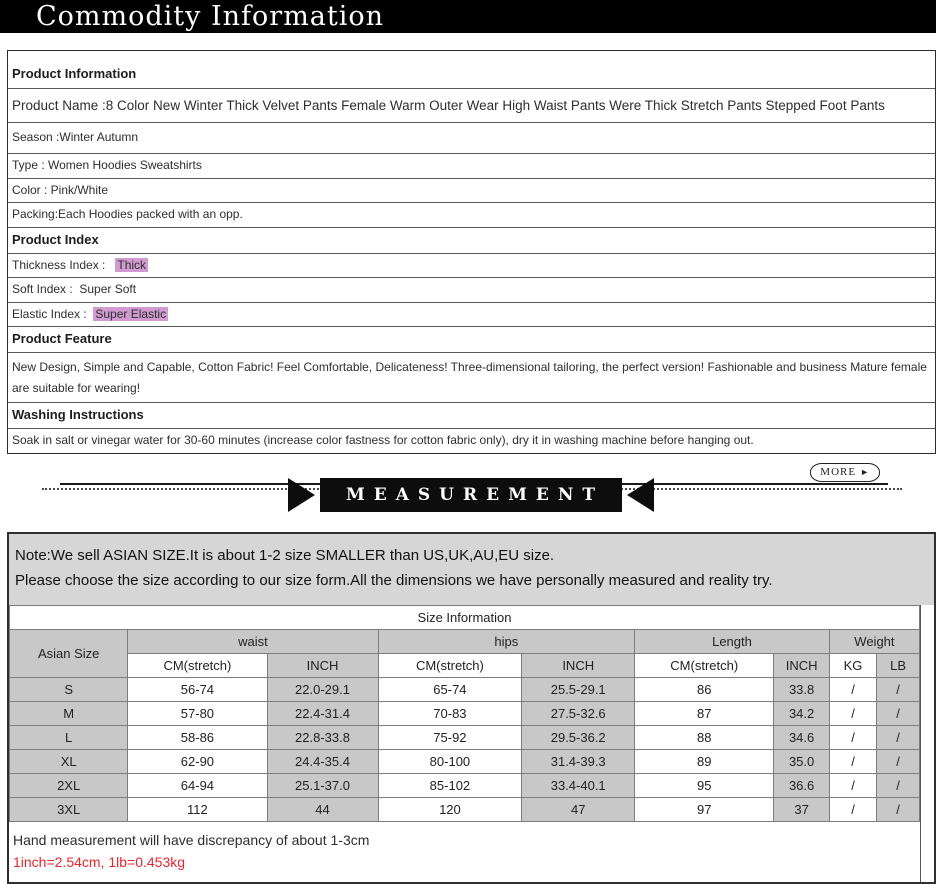 This screenshot has height=884, width=942. I want to click on ribbon-left-arrow-icon, so click(301, 494).